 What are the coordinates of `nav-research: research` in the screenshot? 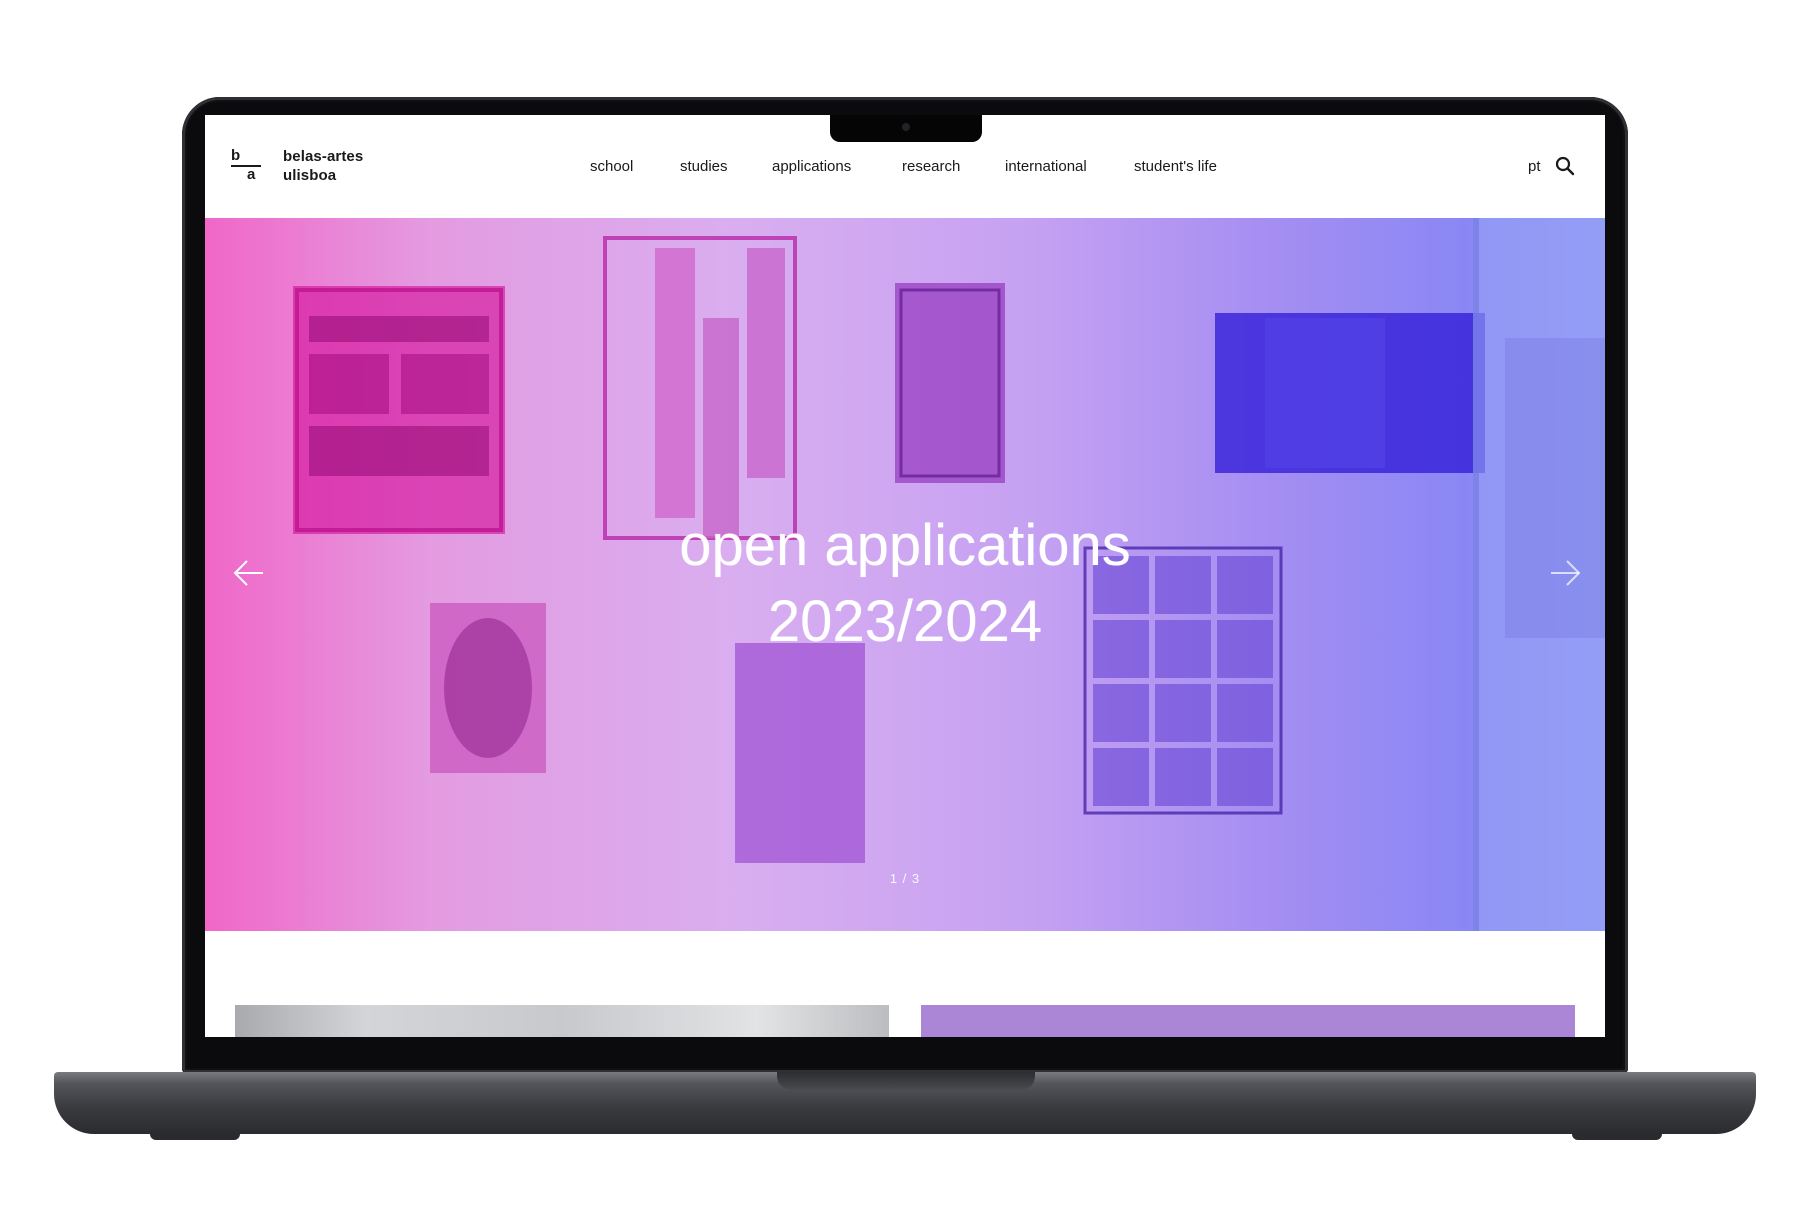 It's located at (931, 166).